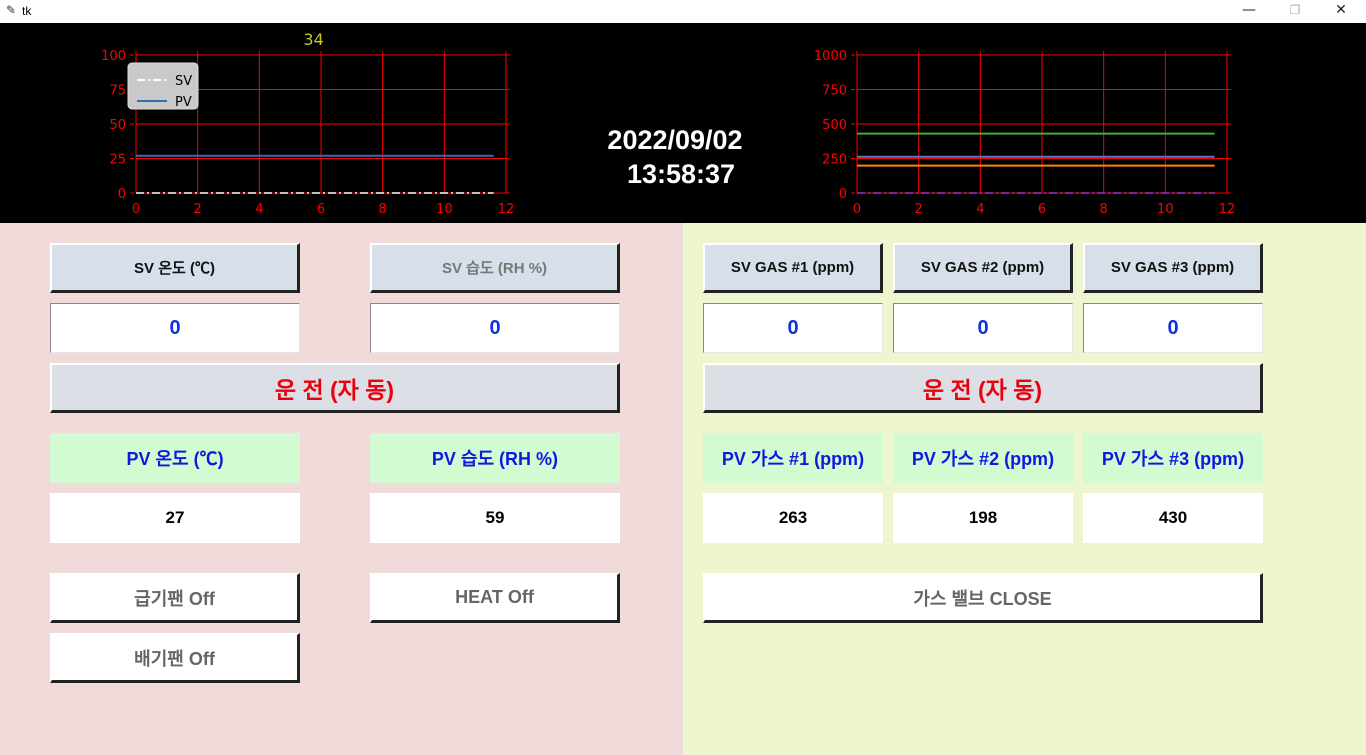 The height and width of the screenshot is (755, 1366). Describe the element at coordinates (495, 458) in the screenshot. I see `pv-humidity-label: PV 습도 (RH %)` at that location.